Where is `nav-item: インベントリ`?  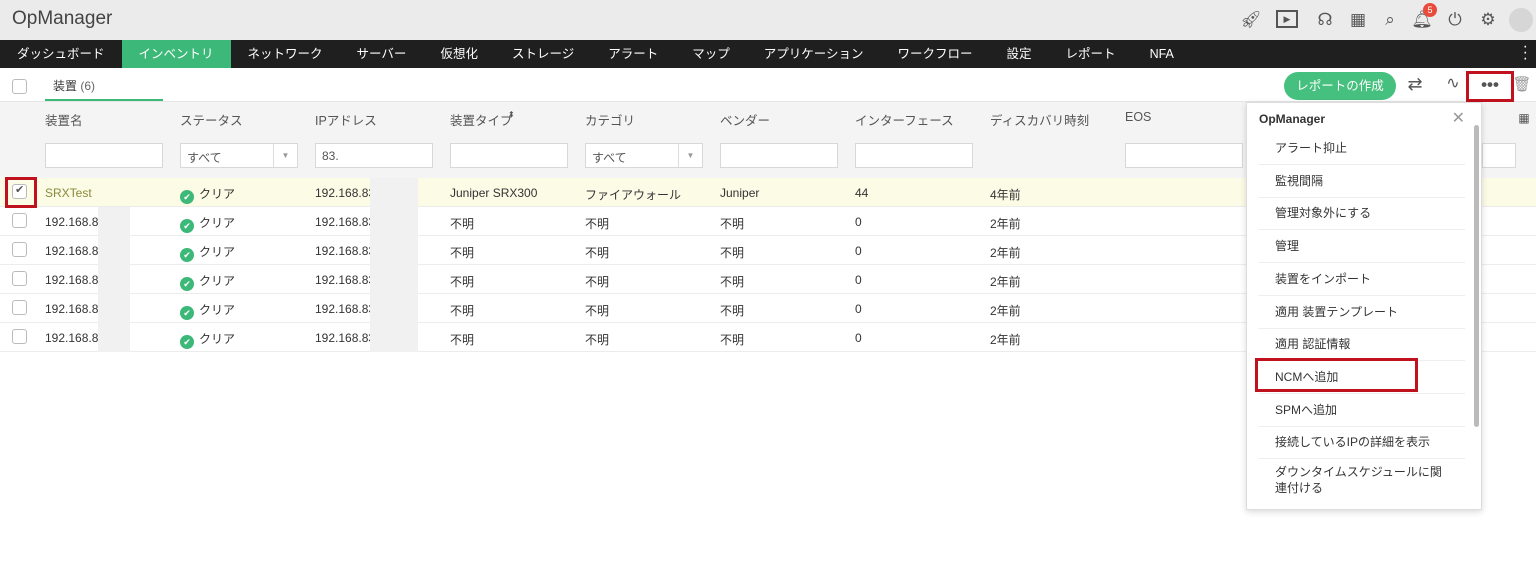
nav-item: インベントリ is located at coordinates (176, 54).